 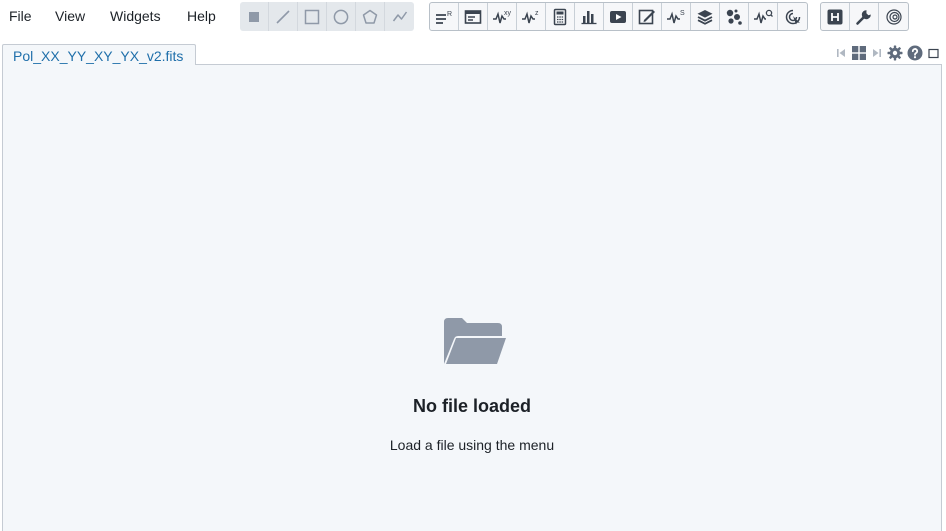 I want to click on next-frame-icon, so click(x=877, y=53).